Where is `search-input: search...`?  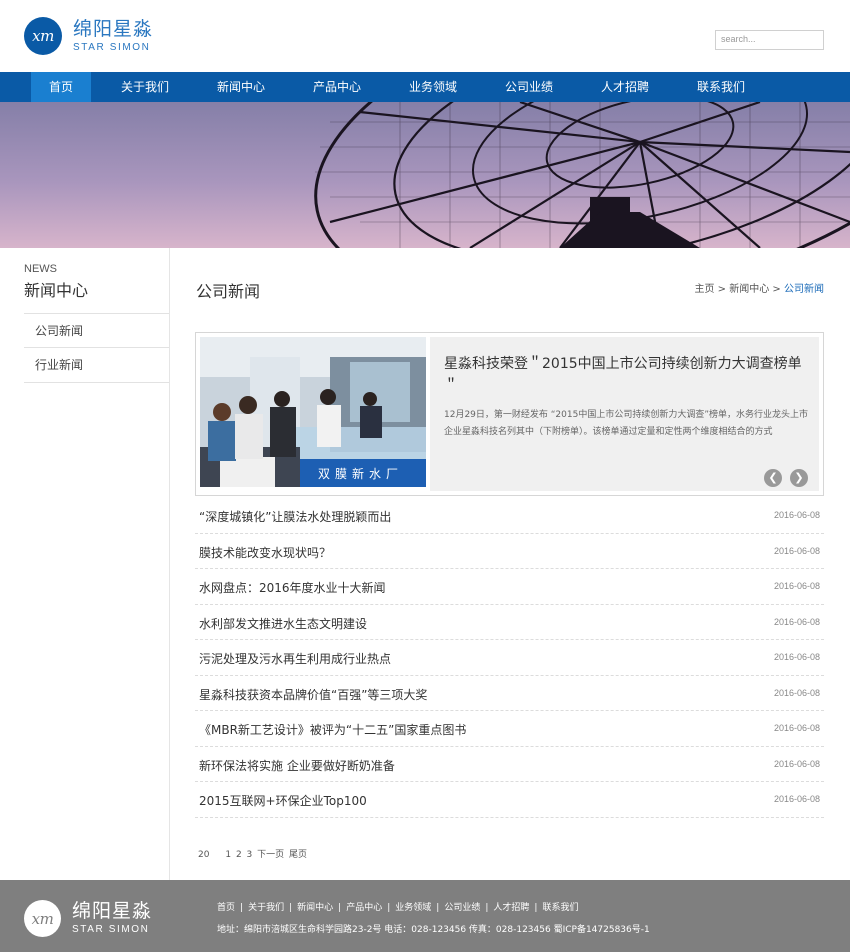 search-input: search... is located at coordinates (769, 40).